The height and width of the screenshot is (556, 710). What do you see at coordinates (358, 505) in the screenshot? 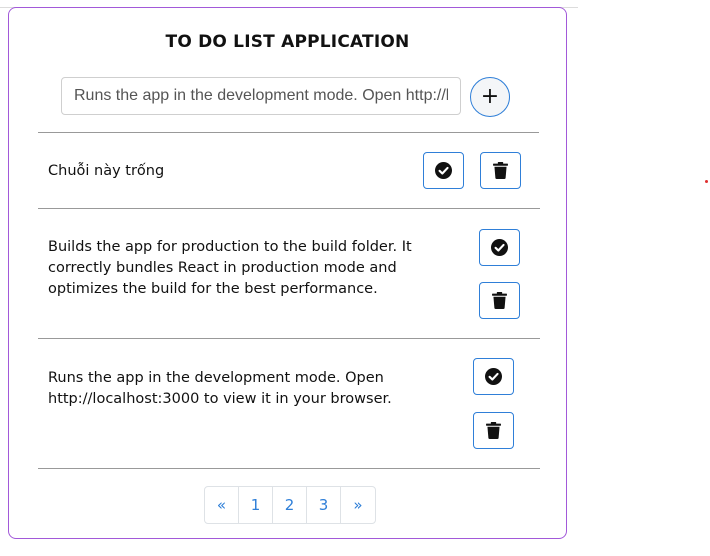
I see `page-next-link: »` at bounding box center [358, 505].